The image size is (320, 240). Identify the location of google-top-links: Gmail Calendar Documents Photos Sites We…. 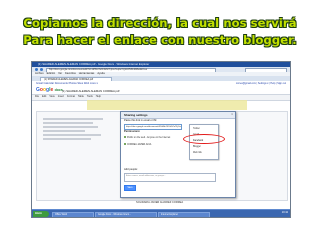
(67, 84).